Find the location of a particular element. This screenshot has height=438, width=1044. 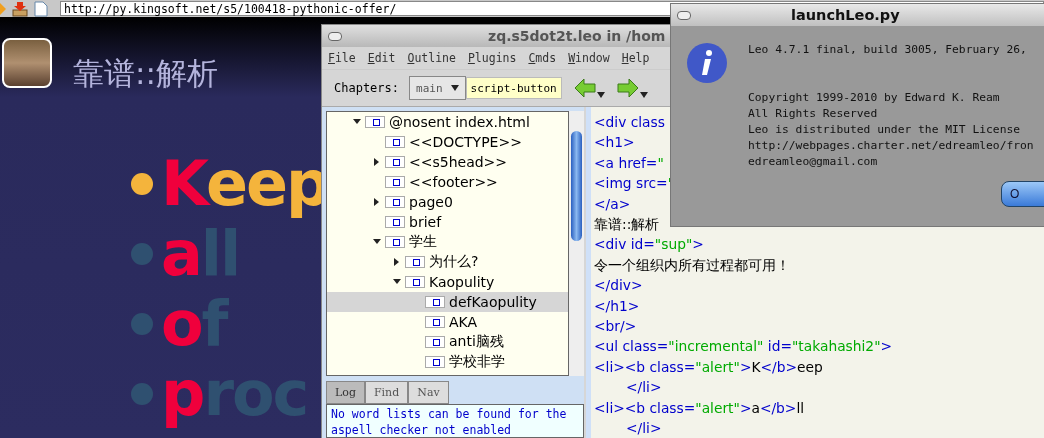

about-line: Copyright 1999-2010 by Edward K. Ream is located at coordinates (874, 98).